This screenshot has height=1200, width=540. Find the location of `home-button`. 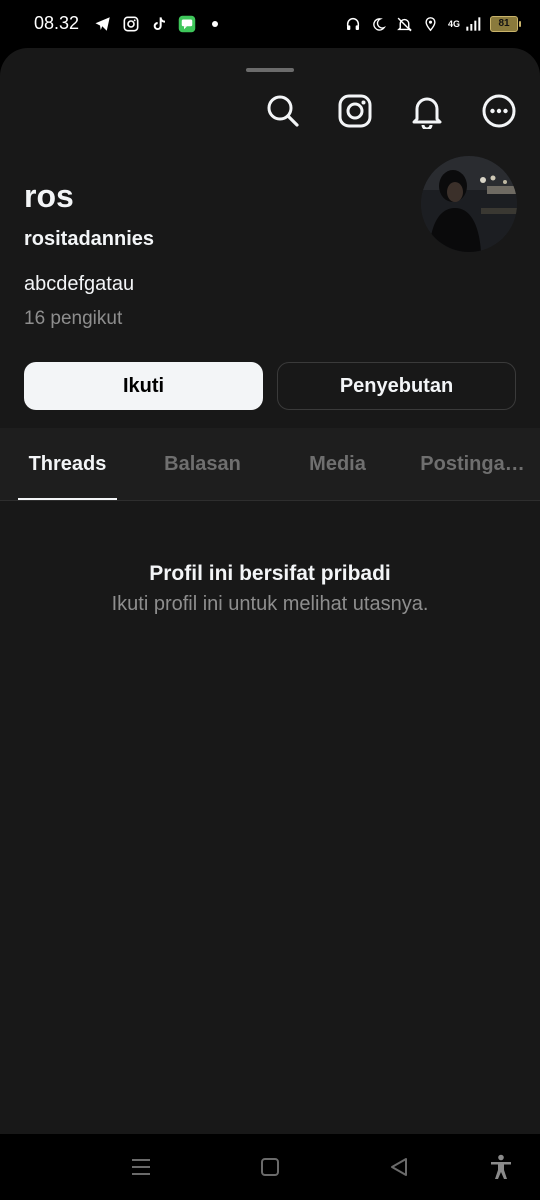

home-button is located at coordinates (270, 1167).